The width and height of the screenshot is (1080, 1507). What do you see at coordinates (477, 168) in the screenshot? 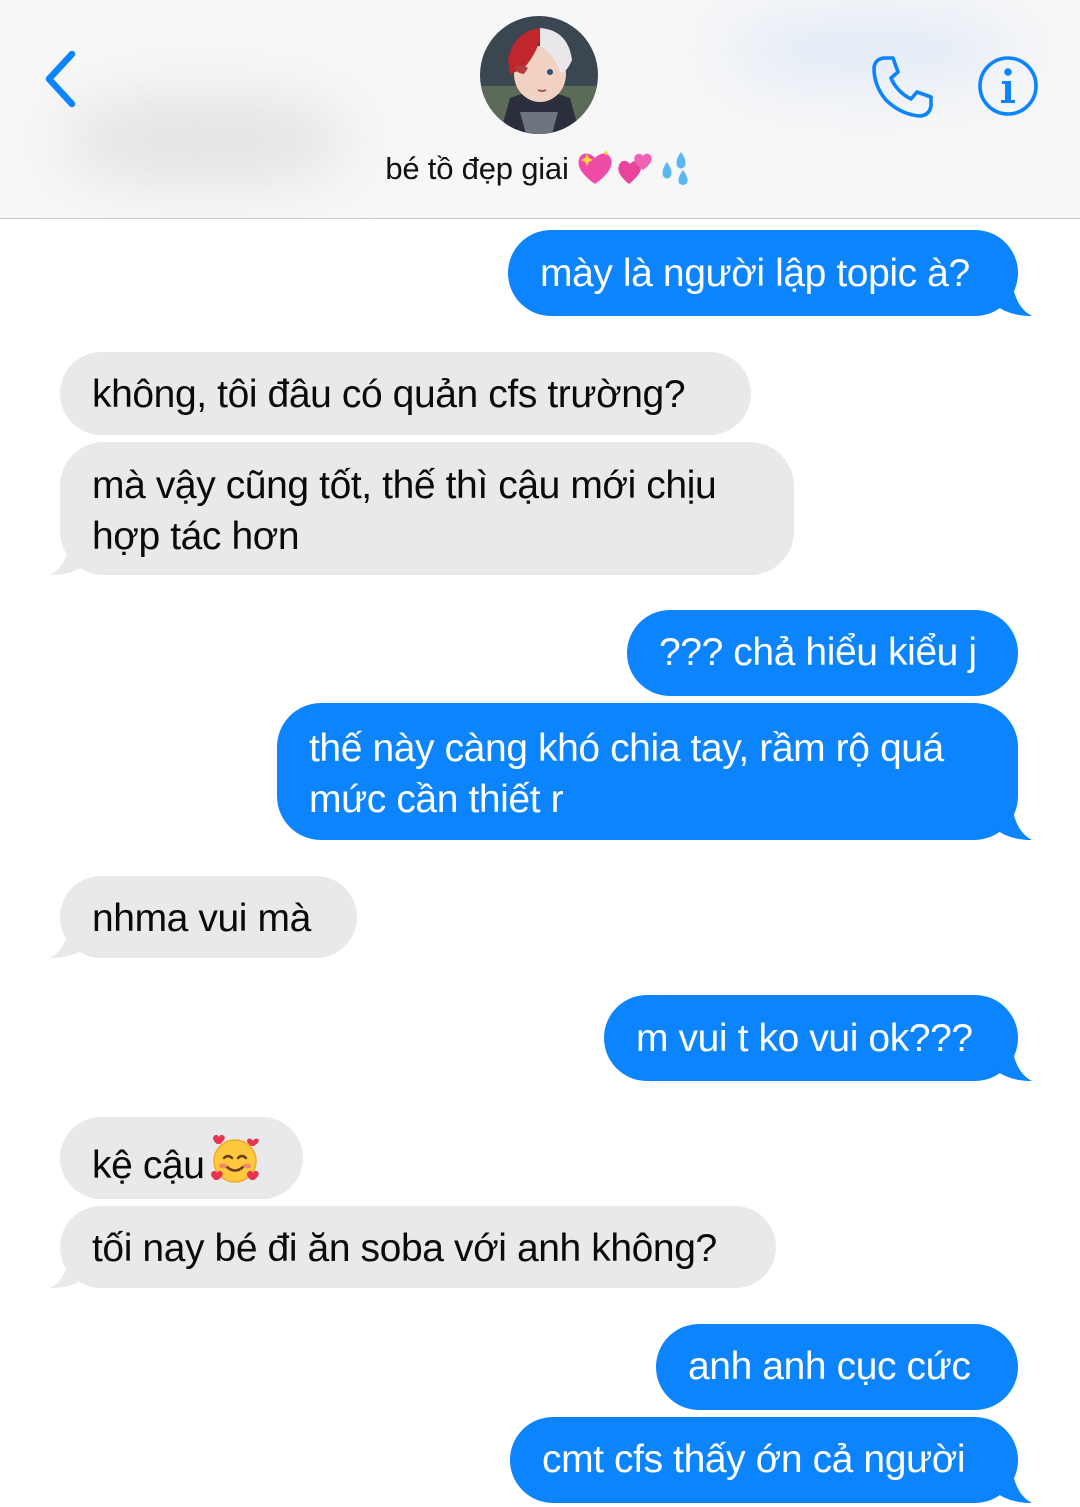
I see `contact-name-text: bé tồ đẹp giai` at bounding box center [477, 168].